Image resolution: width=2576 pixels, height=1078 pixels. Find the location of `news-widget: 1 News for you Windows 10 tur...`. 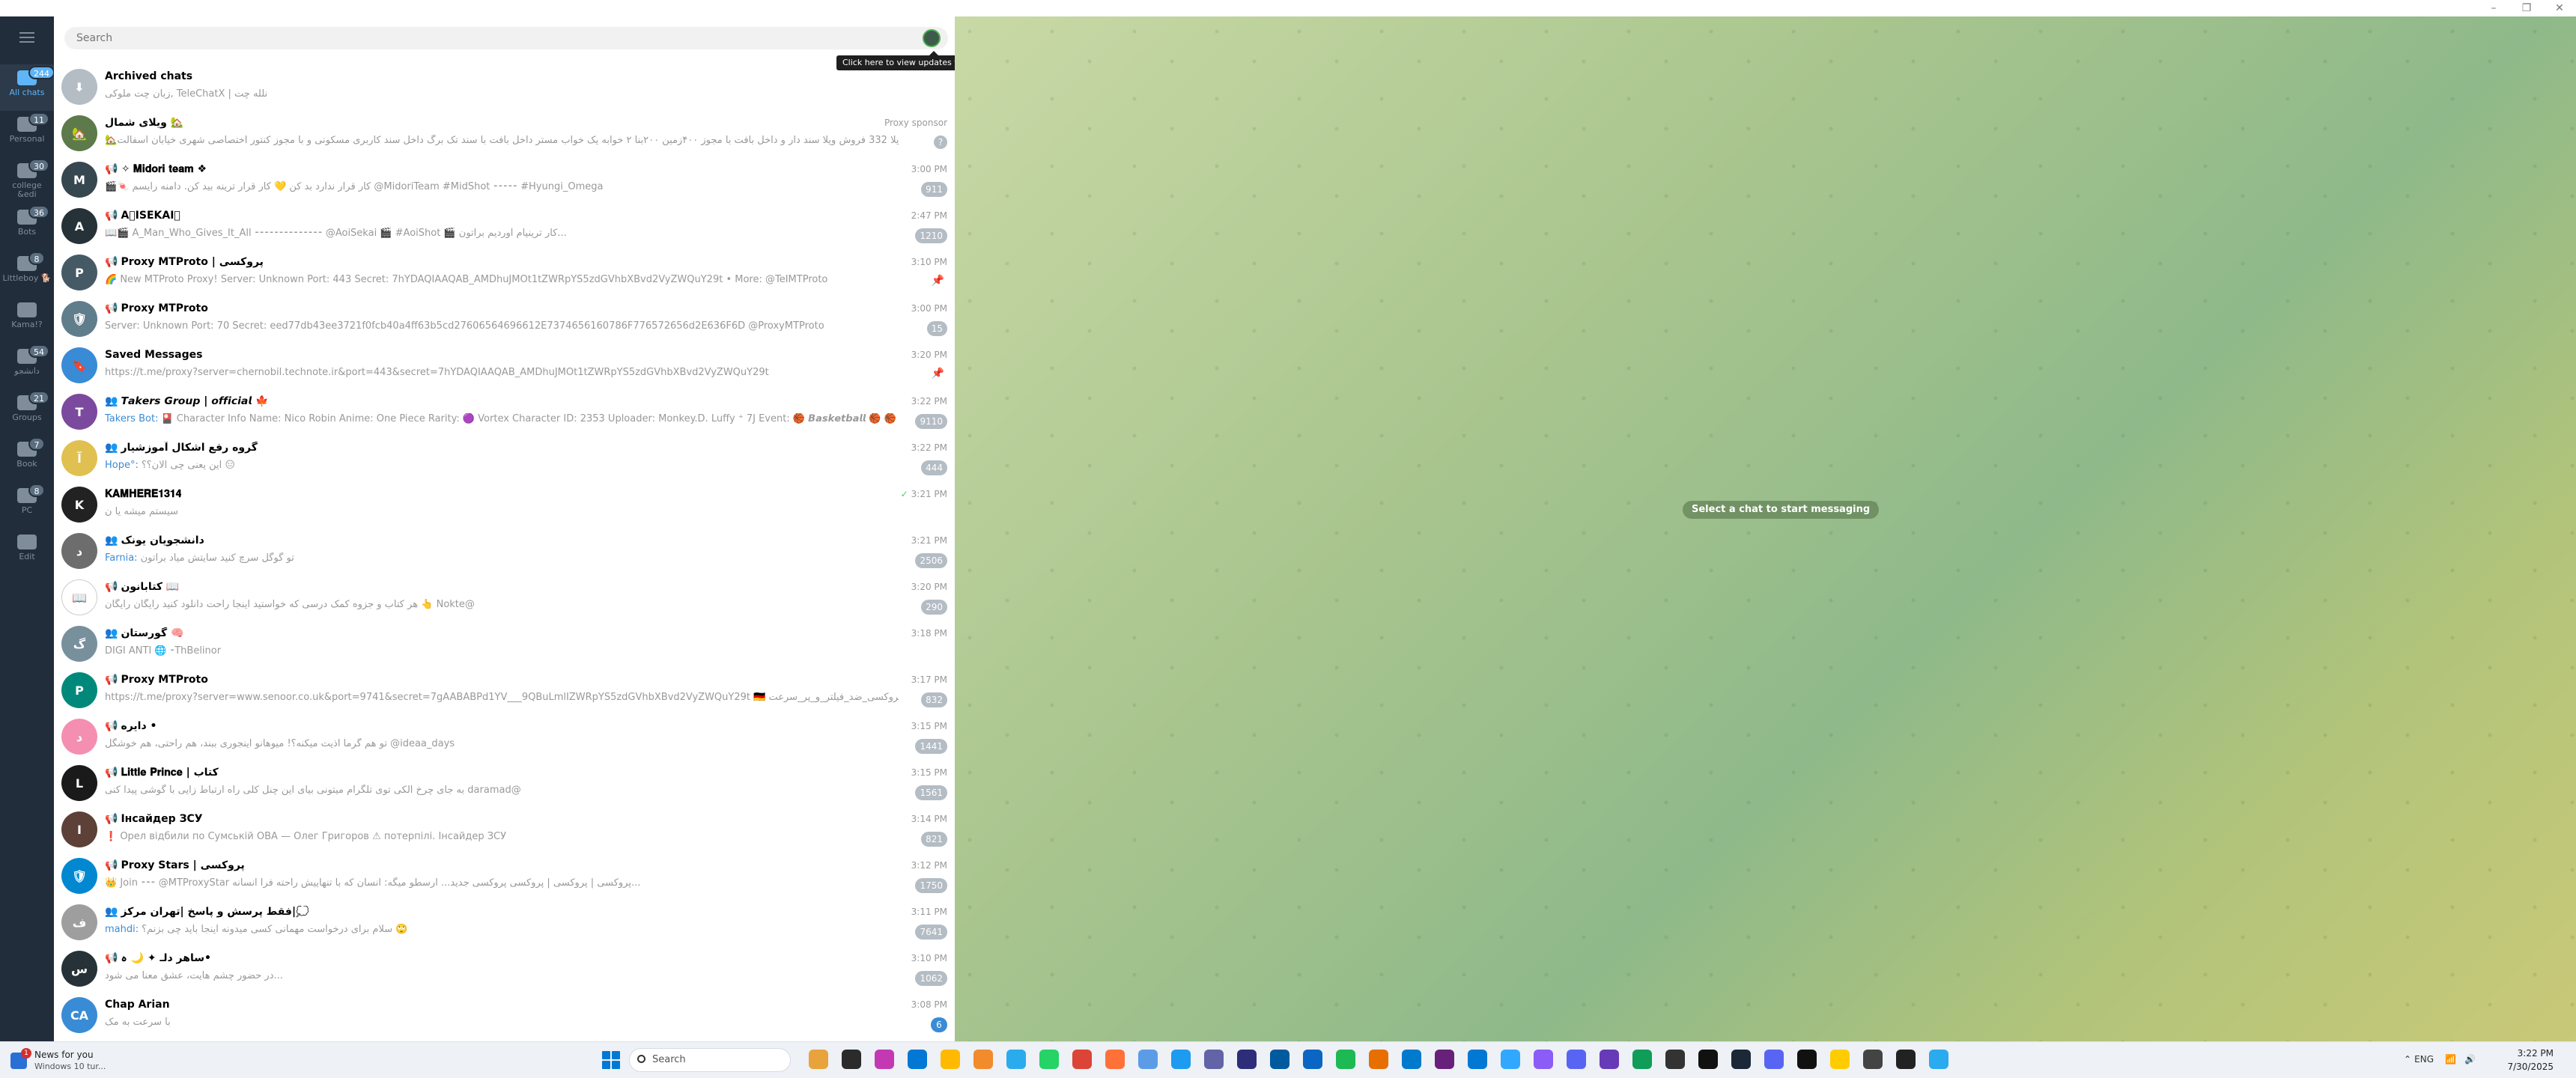

news-widget: 1 News for you Windows 10 tur... is located at coordinates (77, 1061).